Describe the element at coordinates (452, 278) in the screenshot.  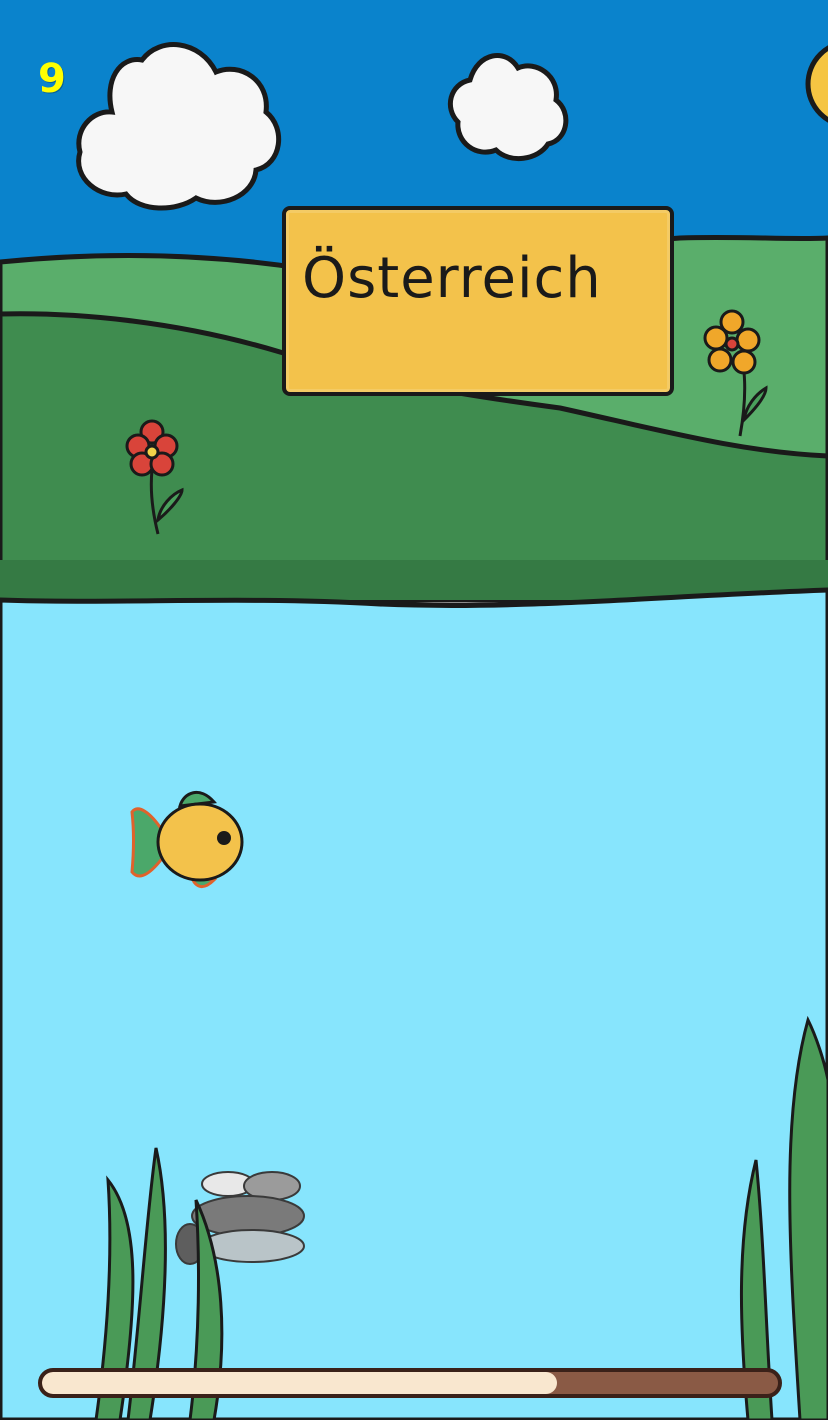
I see `sign-word: Österreich` at that location.